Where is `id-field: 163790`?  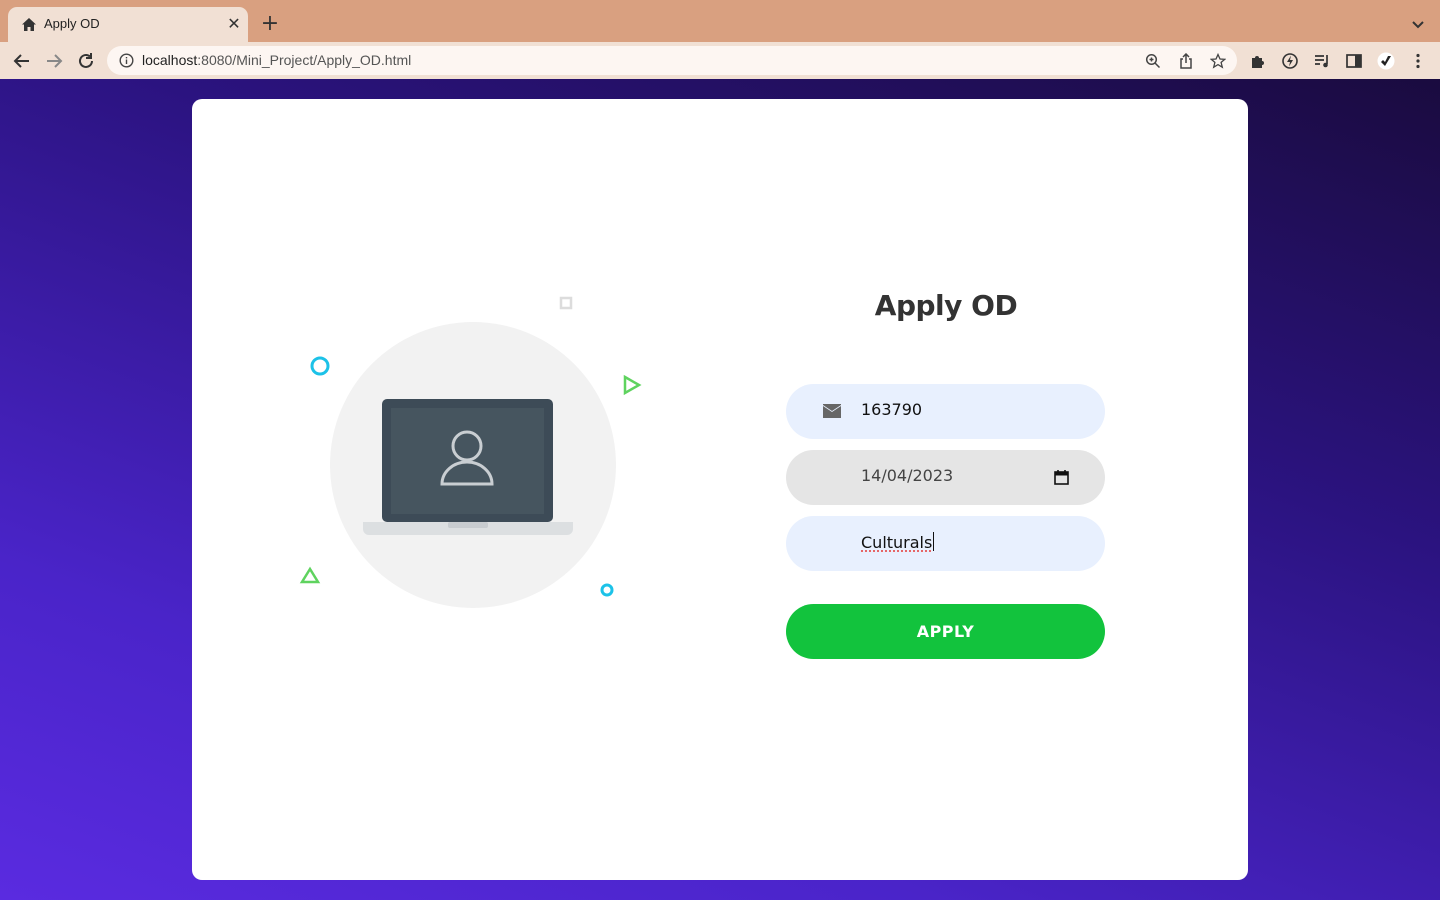 id-field: 163790 is located at coordinates (945, 411).